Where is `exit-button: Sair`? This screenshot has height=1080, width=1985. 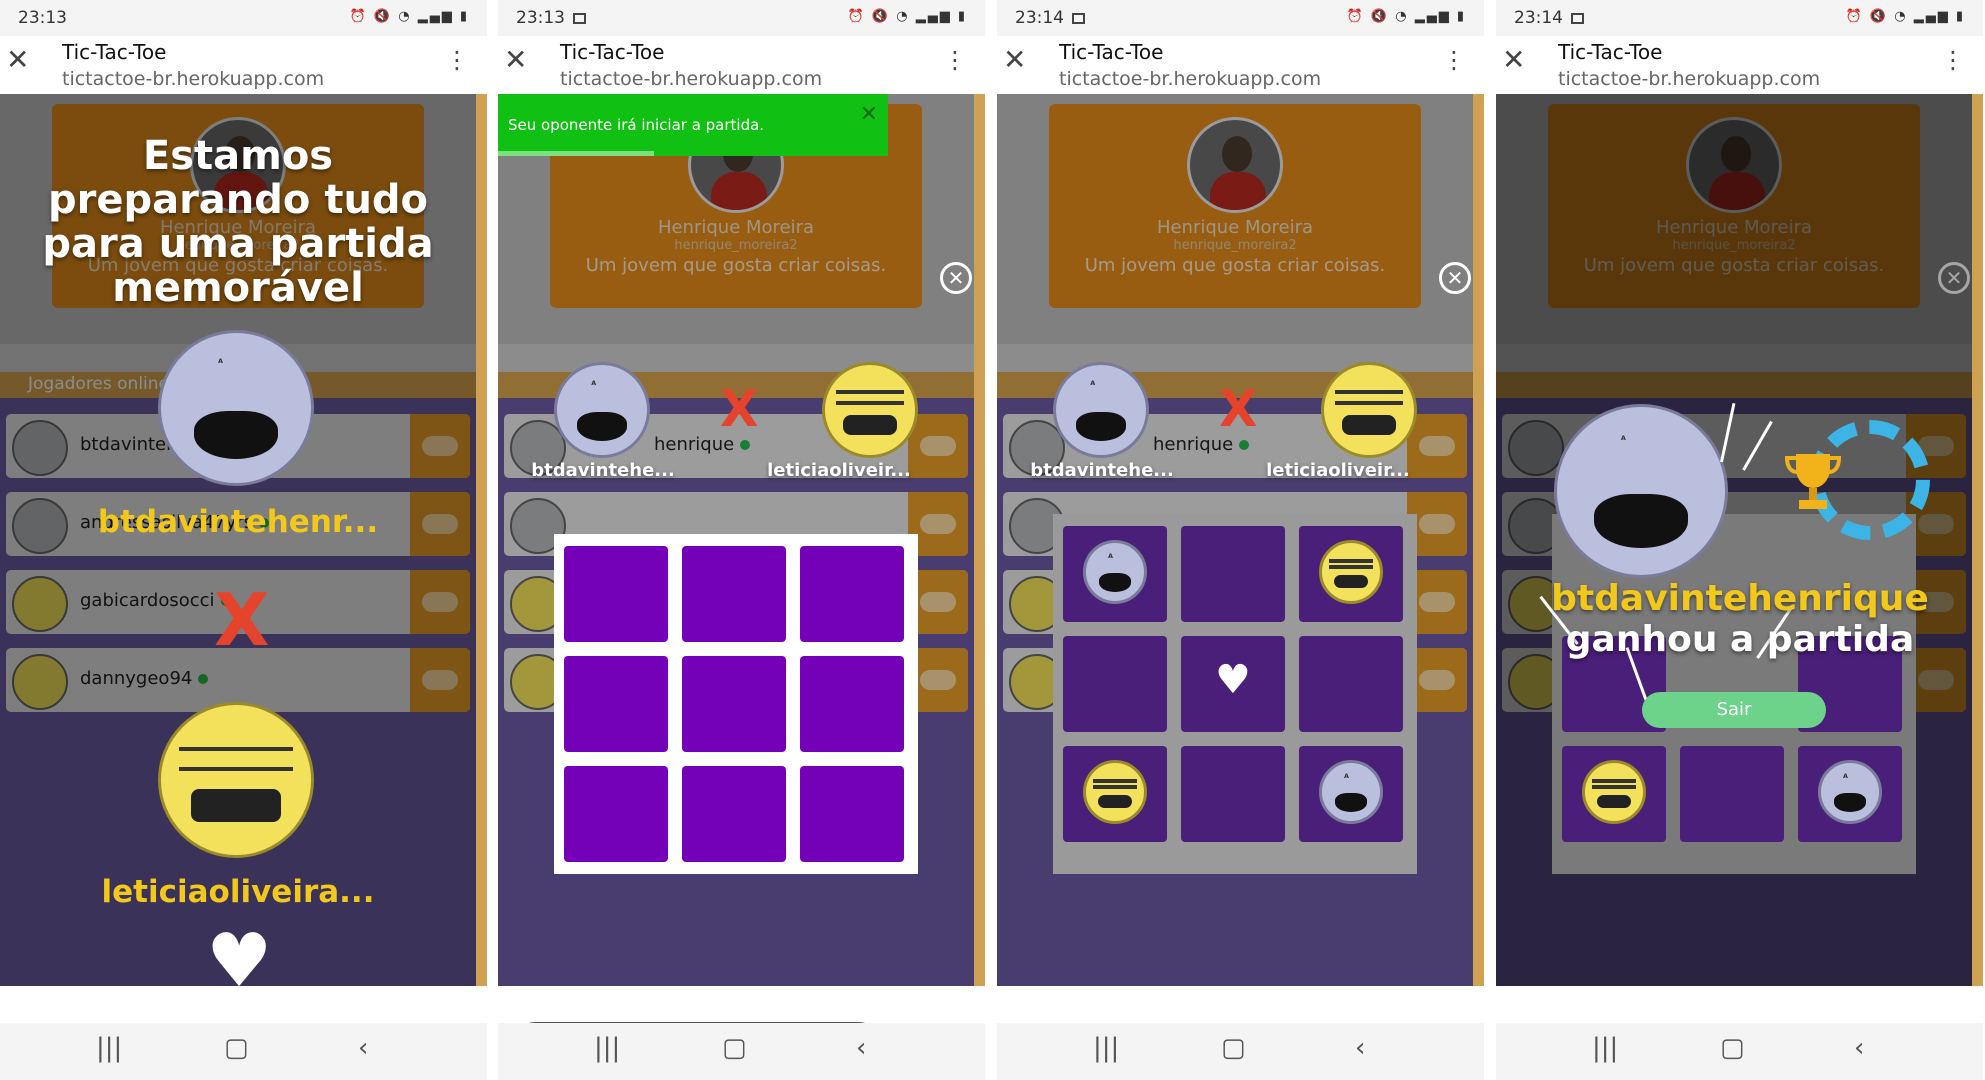
exit-button: Sair is located at coordinates (1734, 710).